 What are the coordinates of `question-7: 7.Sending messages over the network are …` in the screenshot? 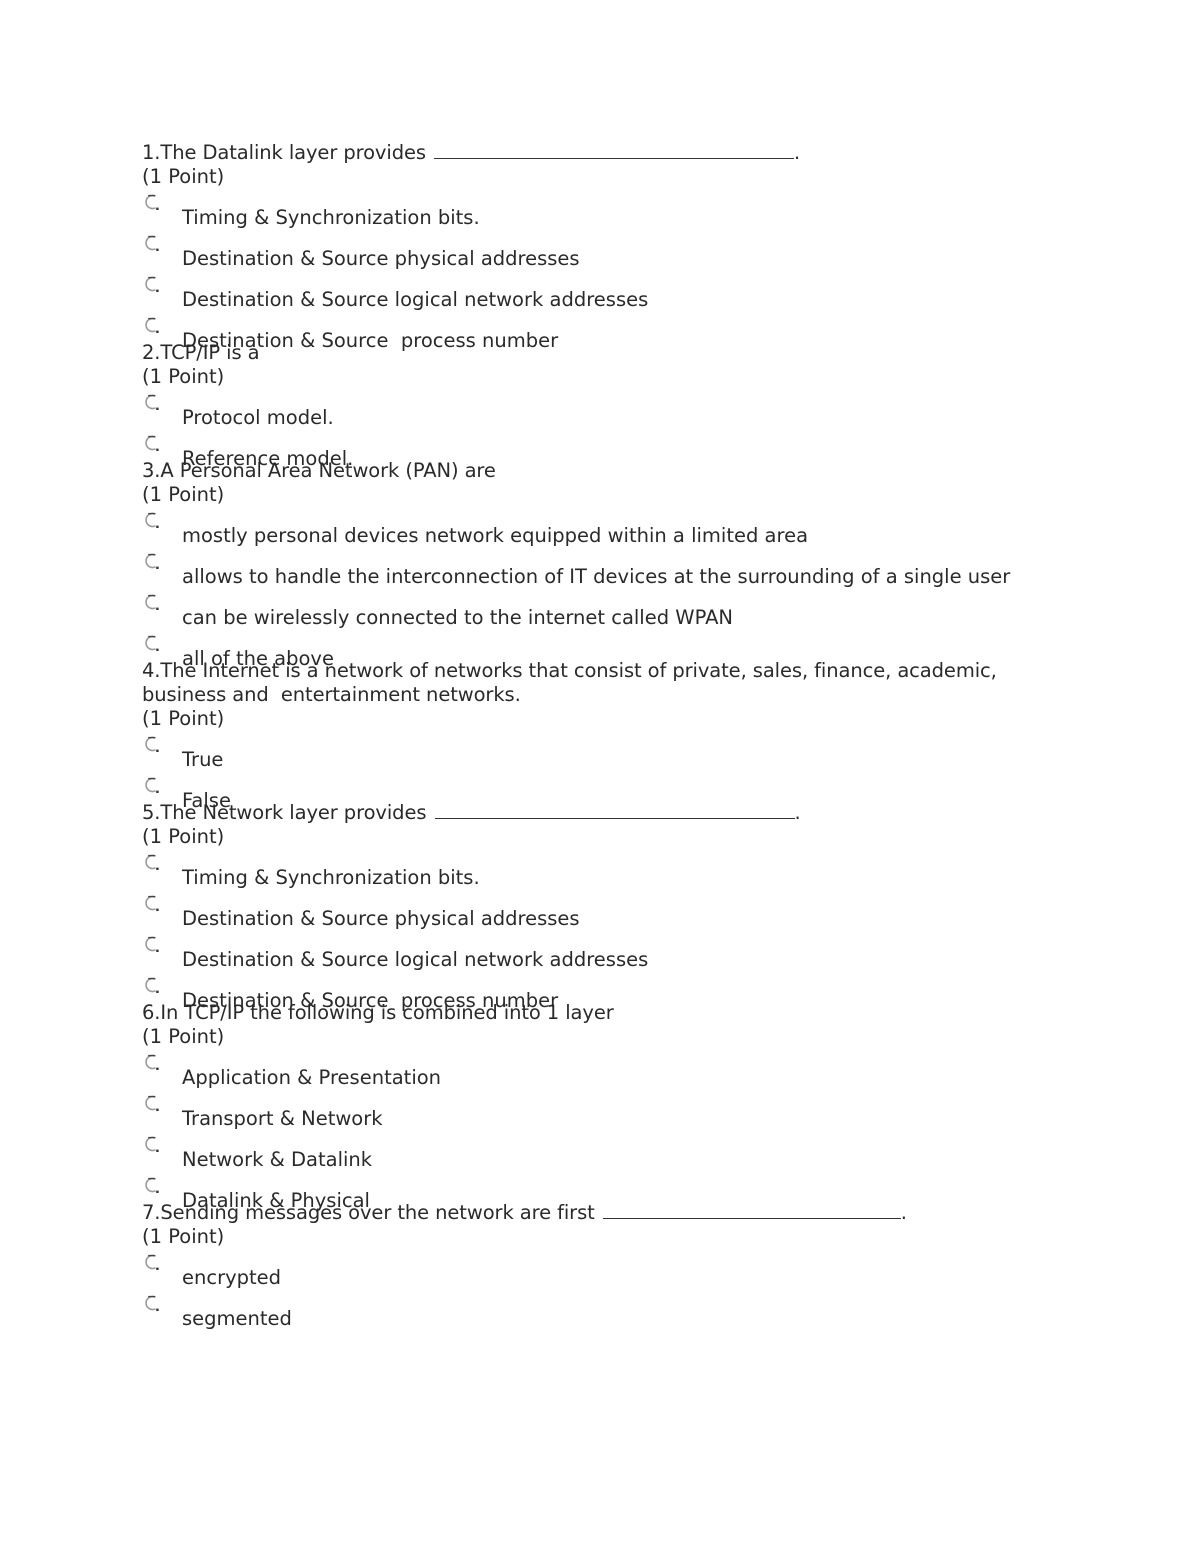 It's located at (607, 1265).